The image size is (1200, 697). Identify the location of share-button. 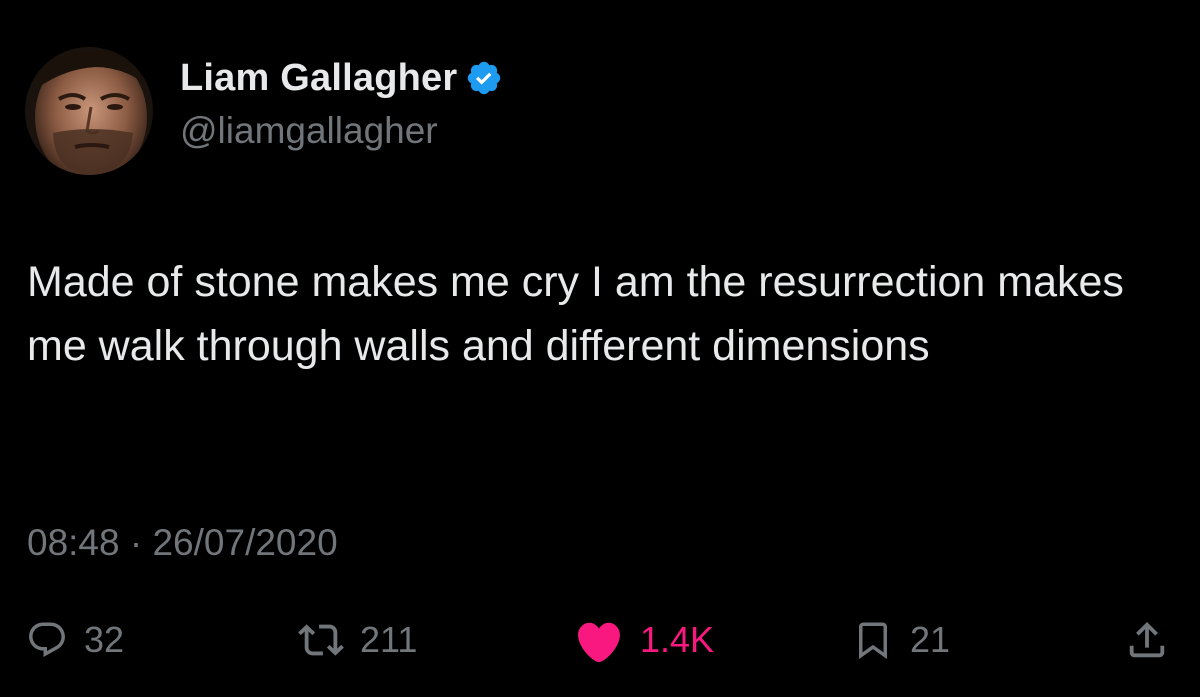
(1147, 640).